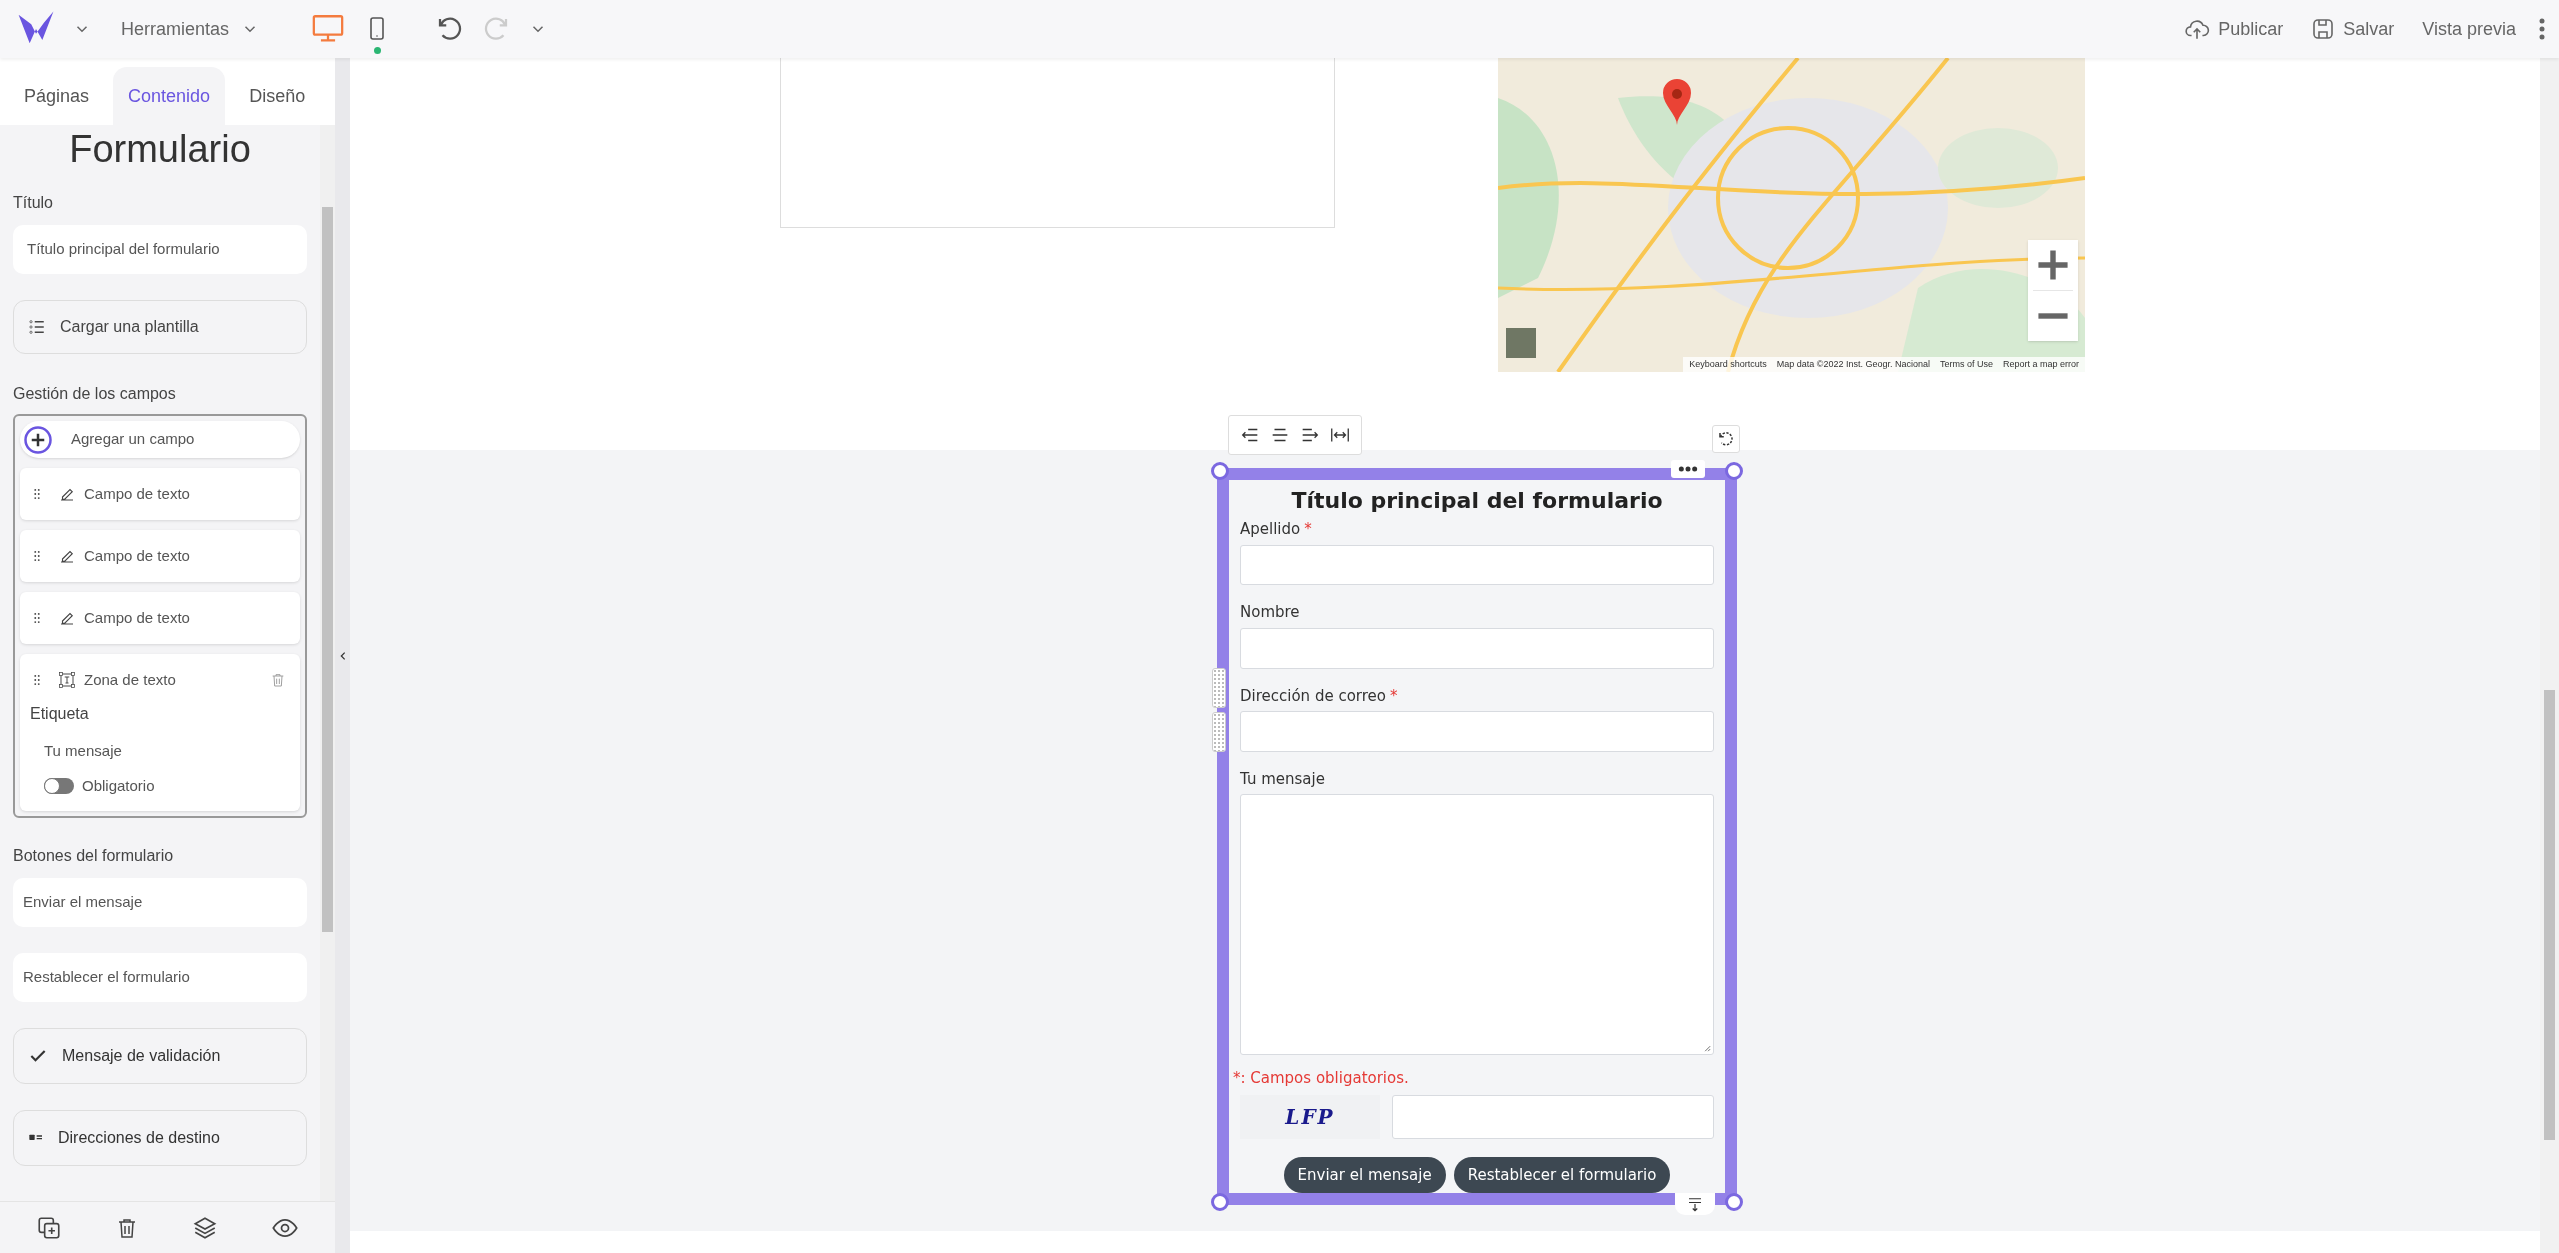 The image size is (2559, 1253). What do you see at coordinates (67, 680) in the screenshot?
I see `text-frame-icon` at bounding box center [67, 680].